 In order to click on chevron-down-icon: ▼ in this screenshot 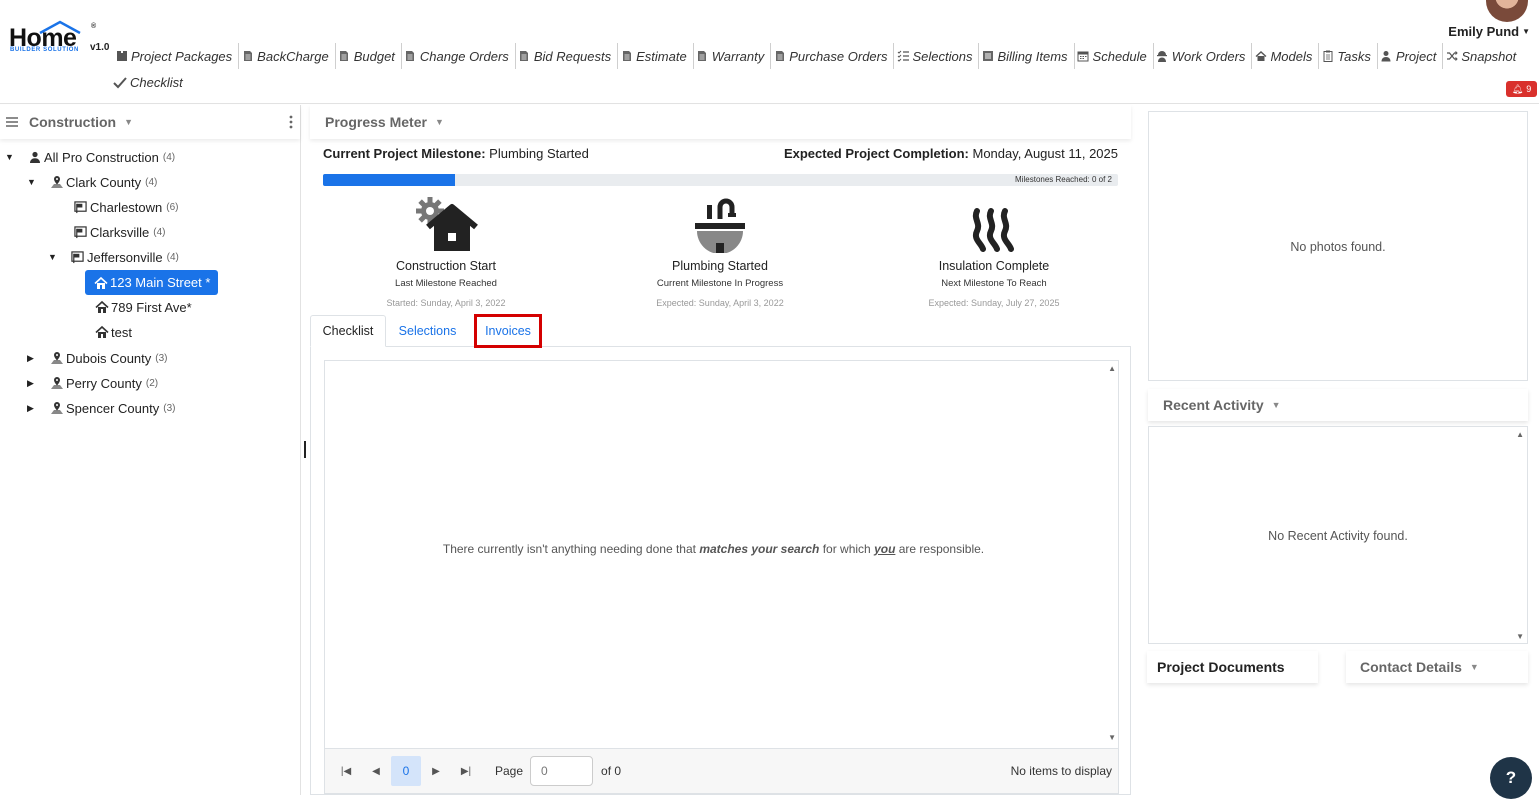, I will do `click(128, 122)`.